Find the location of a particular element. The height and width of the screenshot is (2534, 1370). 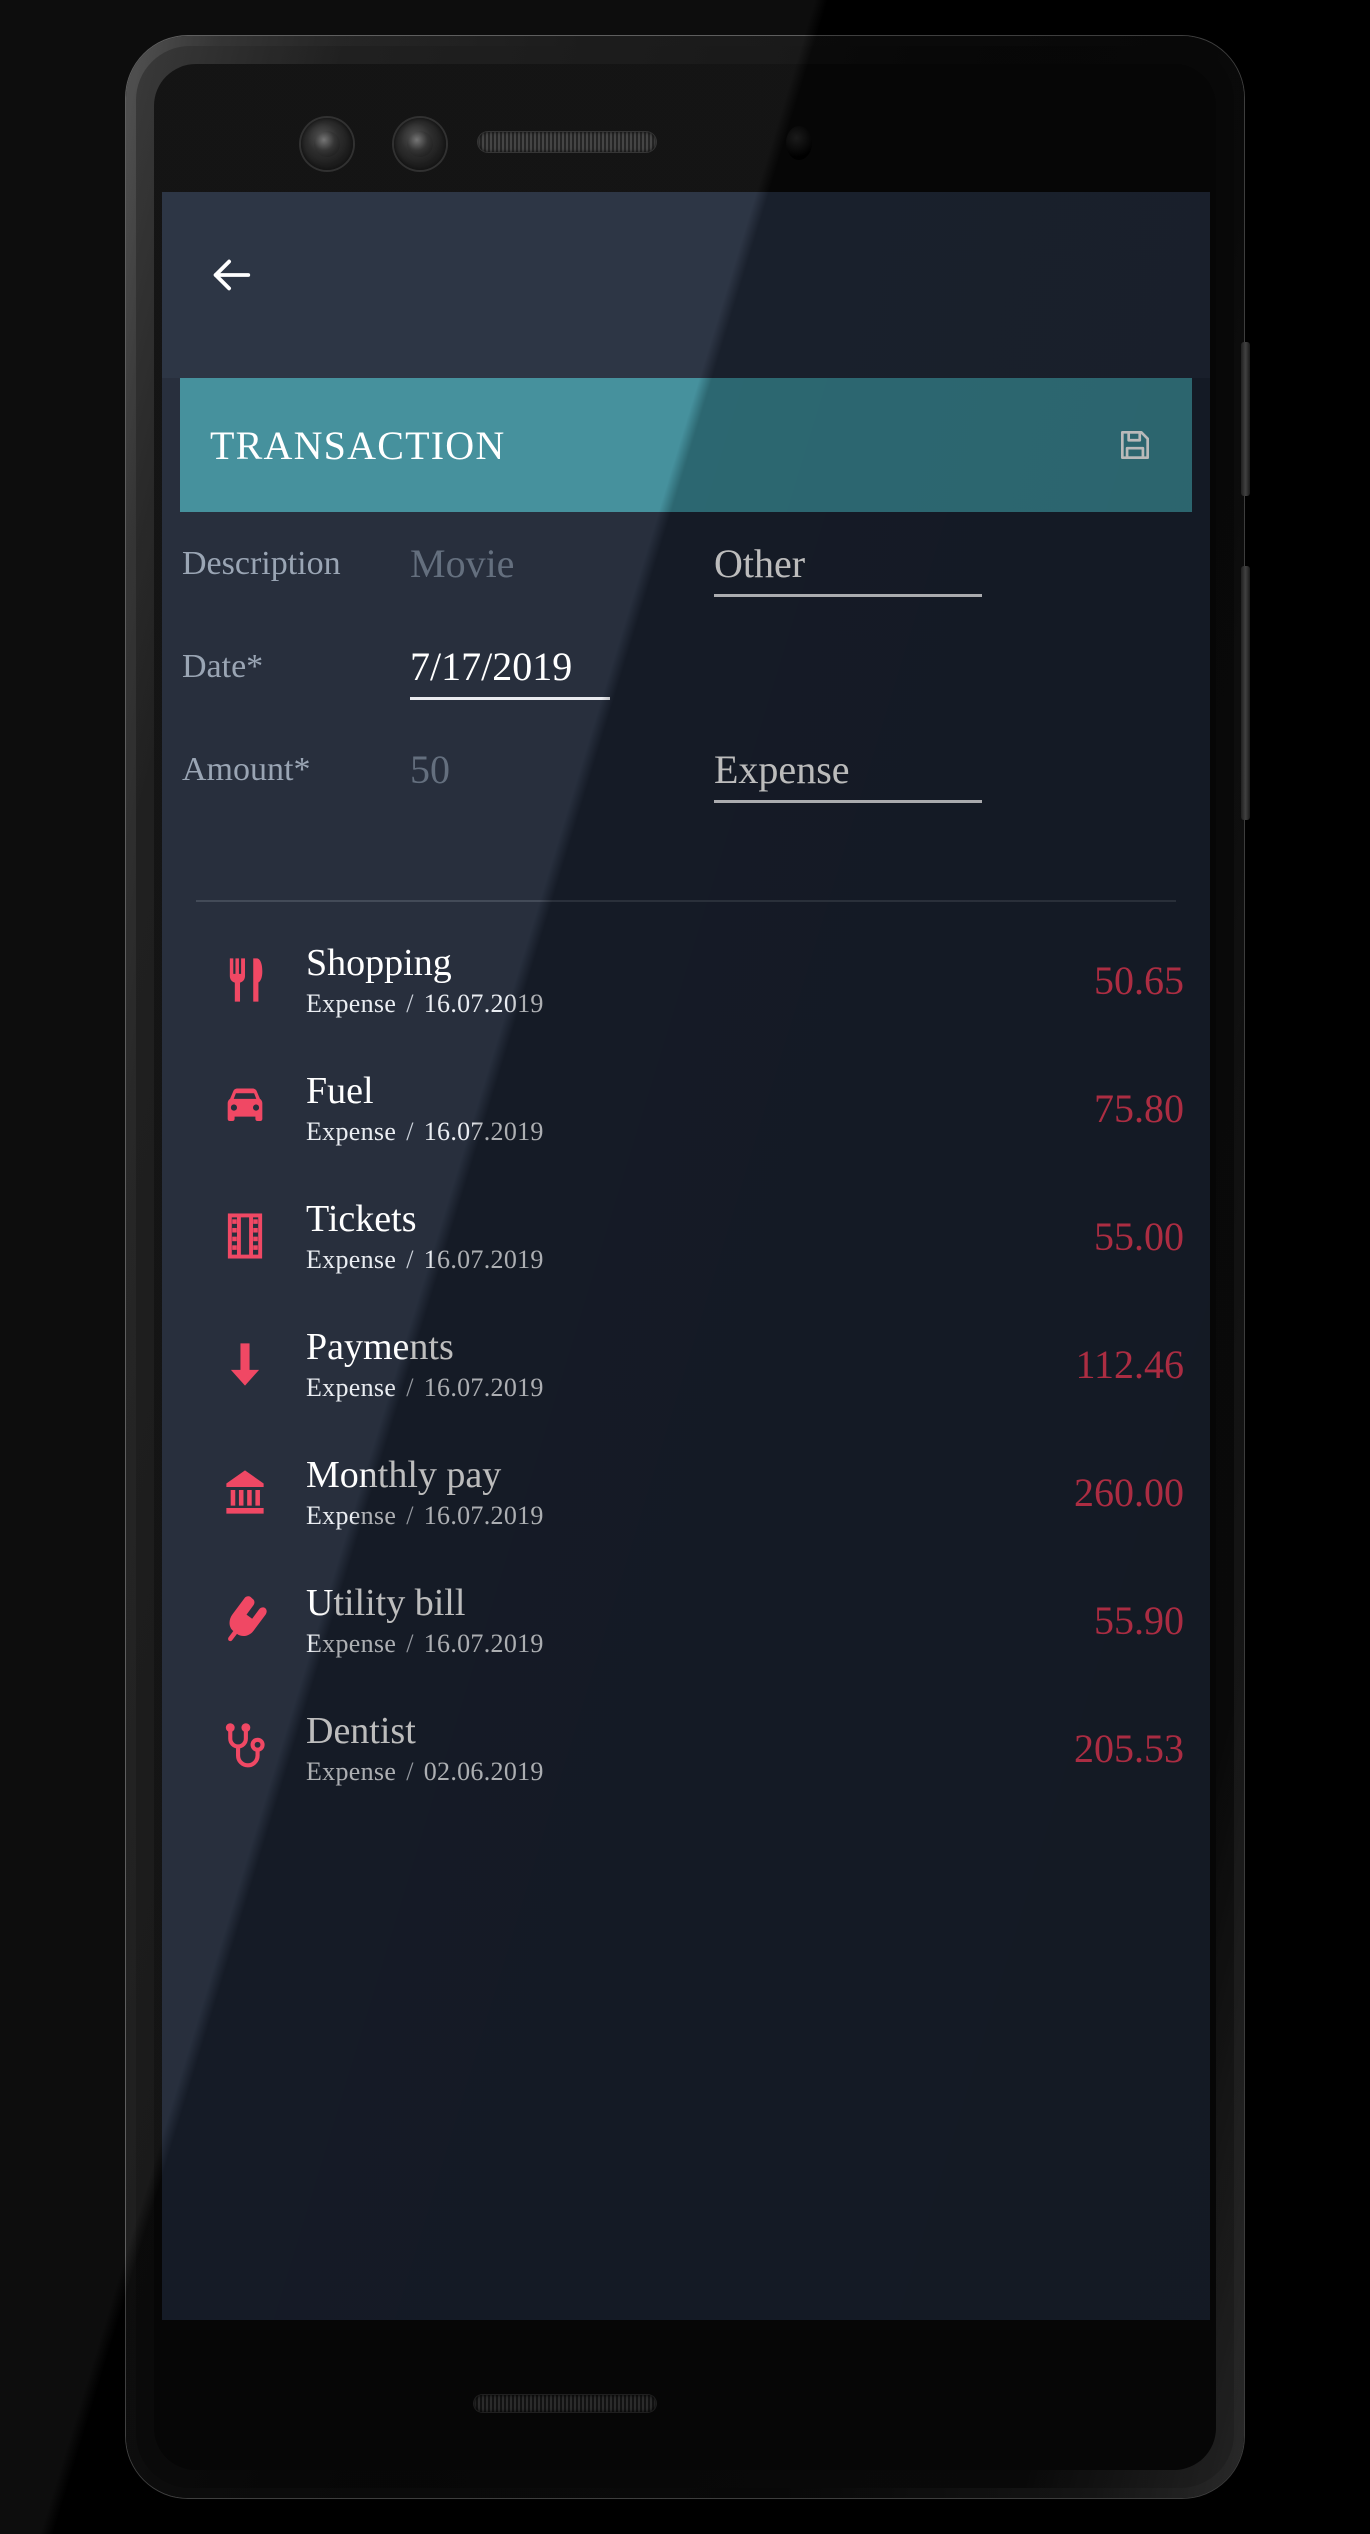

transaction-date: 02.06.2019 is located at coordinates (483, 1772).